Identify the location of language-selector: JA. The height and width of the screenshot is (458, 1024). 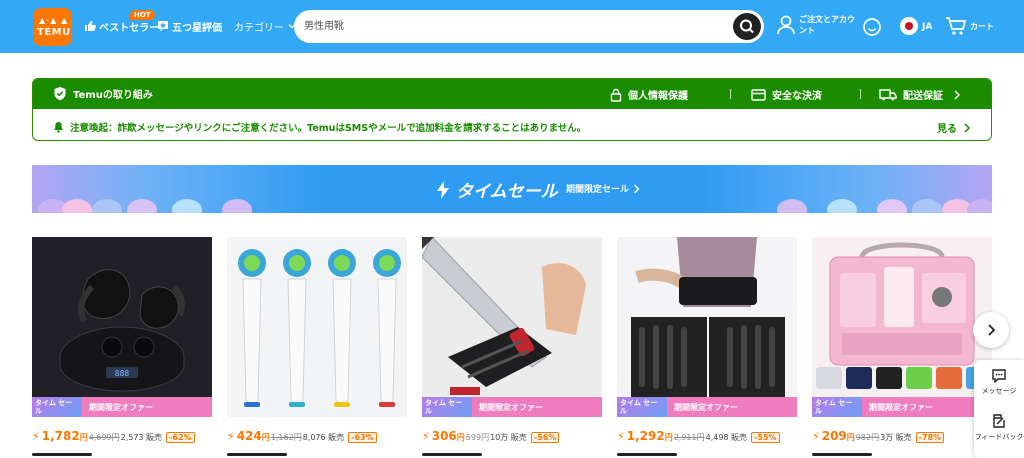
(927, 27).